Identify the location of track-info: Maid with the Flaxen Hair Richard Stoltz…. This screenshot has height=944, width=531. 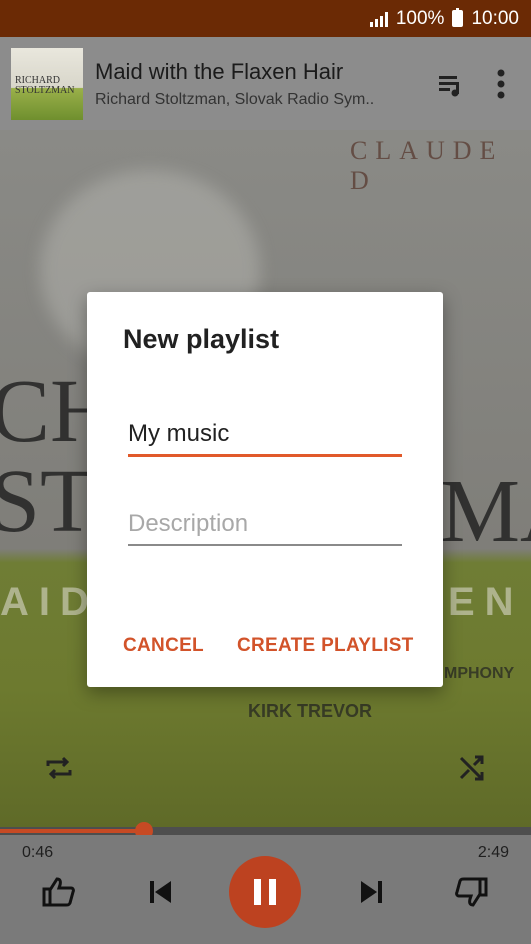
(263, 84).